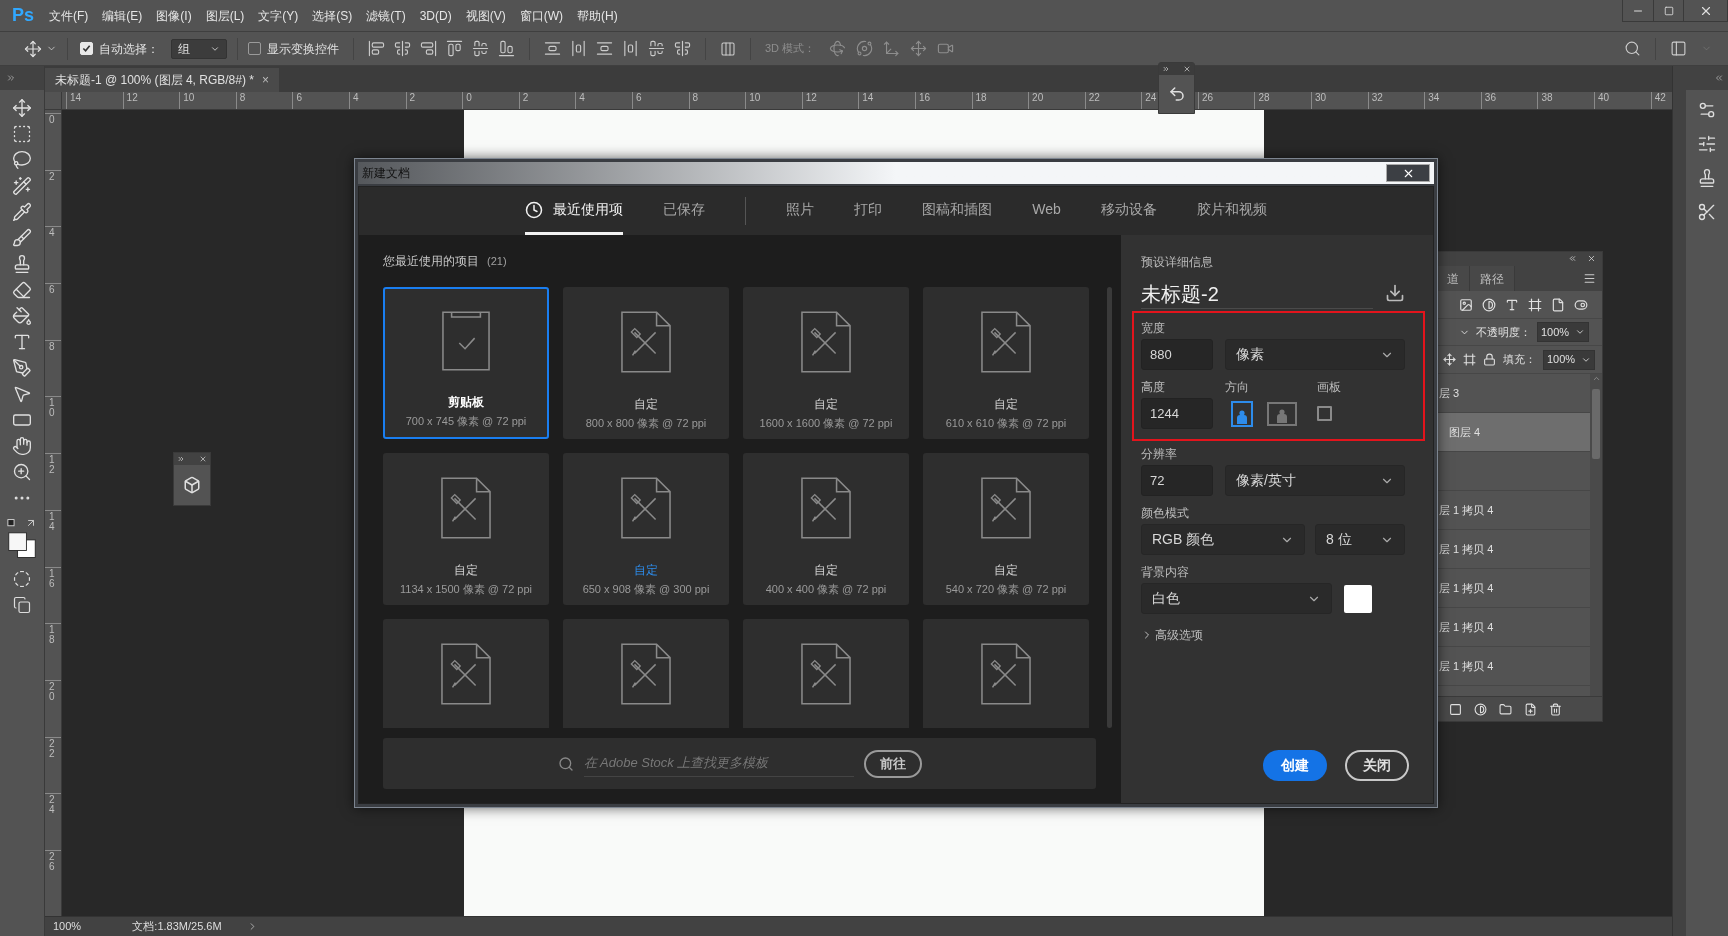 The width and height of the screenshot is (1728, 936). I want to click on menu-item: 滤镜(T), so click(386, 15).